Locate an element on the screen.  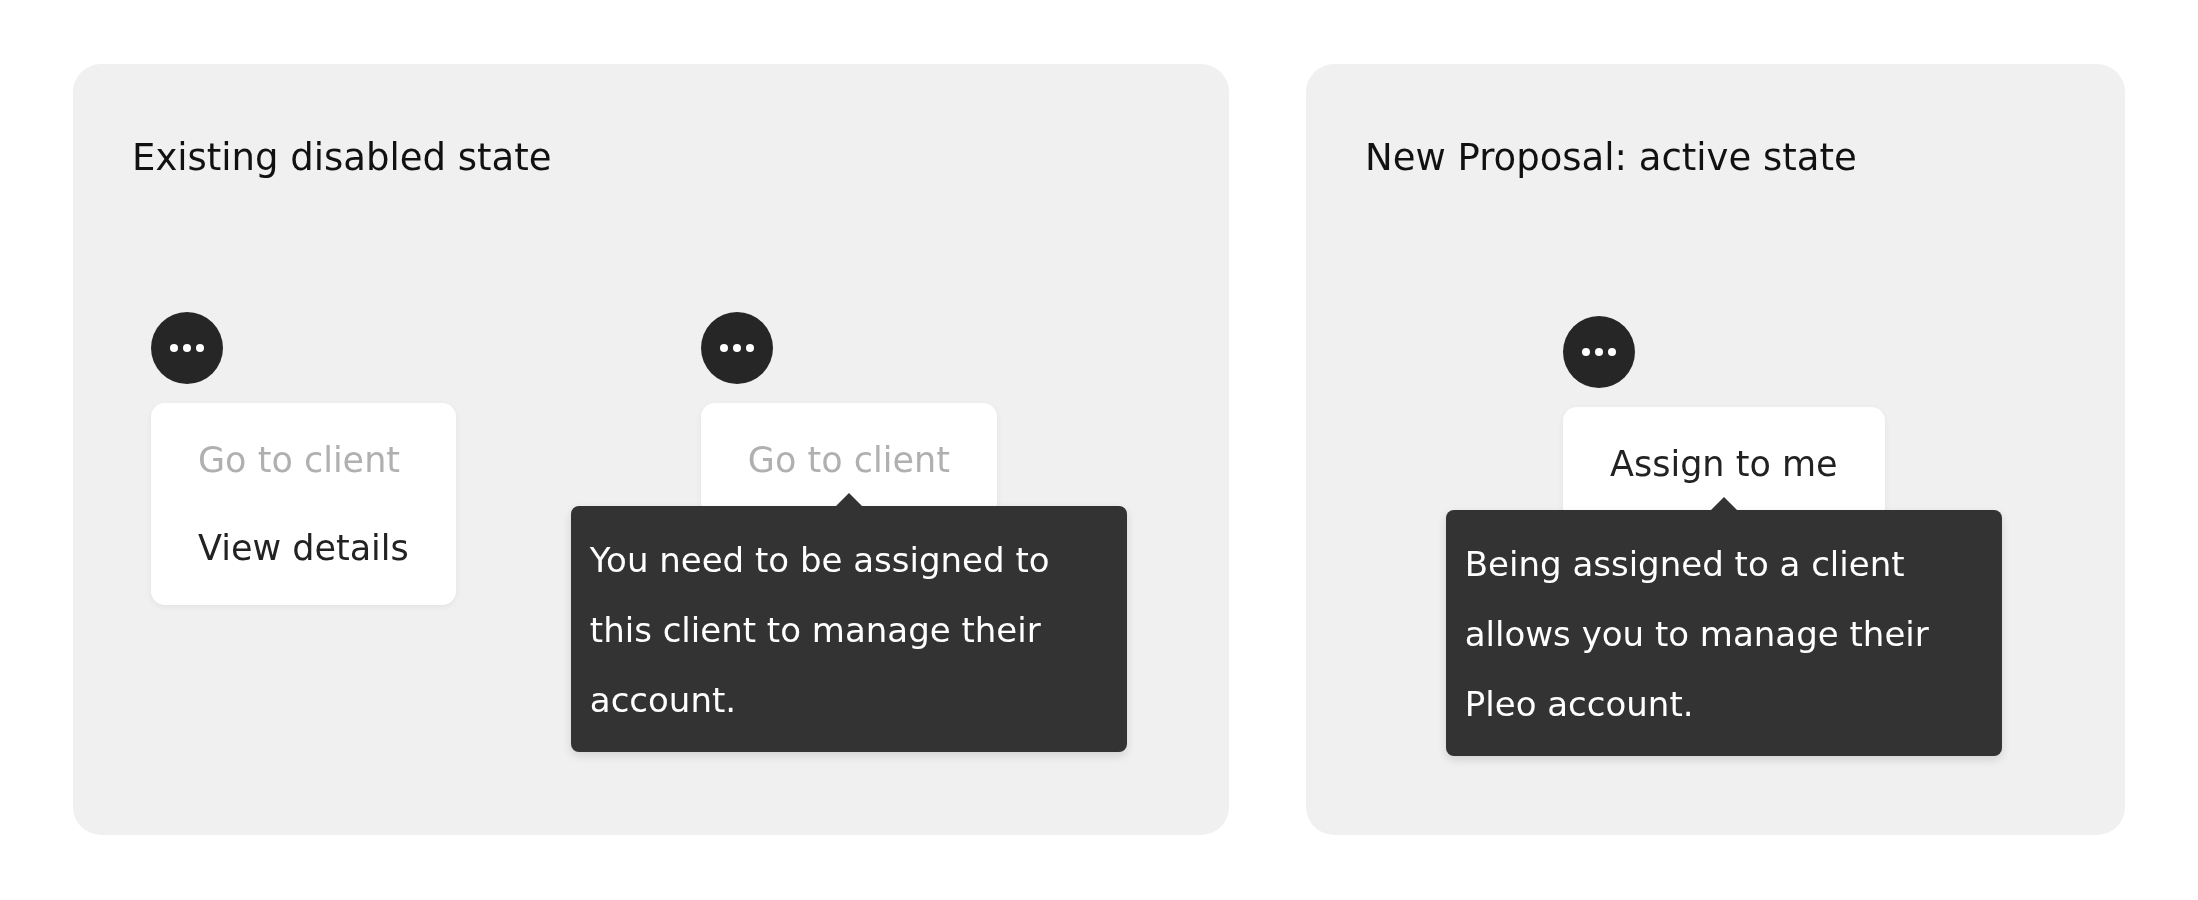
panel-title: Existing disabled state is located at coordinates (342, 158).